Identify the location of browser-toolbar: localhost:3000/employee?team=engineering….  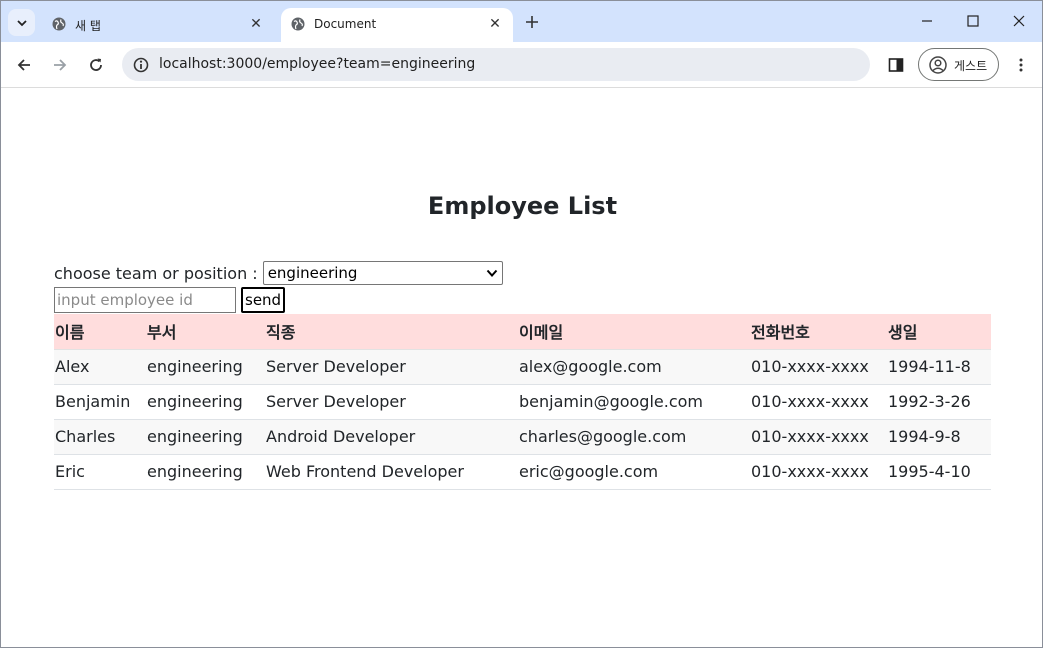
(521, 65).